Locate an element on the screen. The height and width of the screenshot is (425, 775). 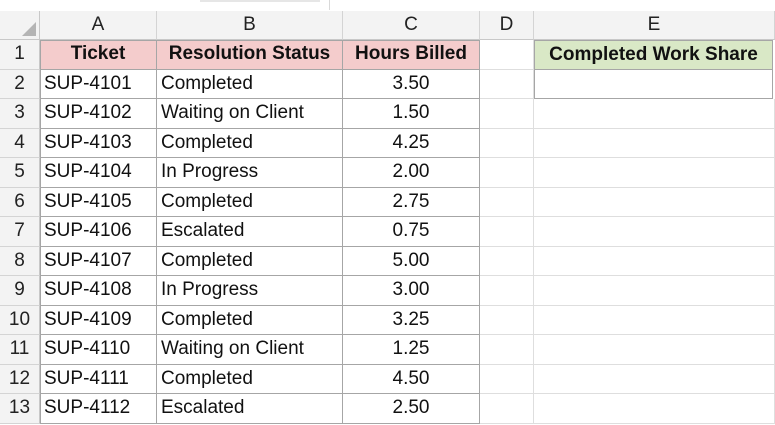
column-header-d: D is located at coordinates (507, 25).